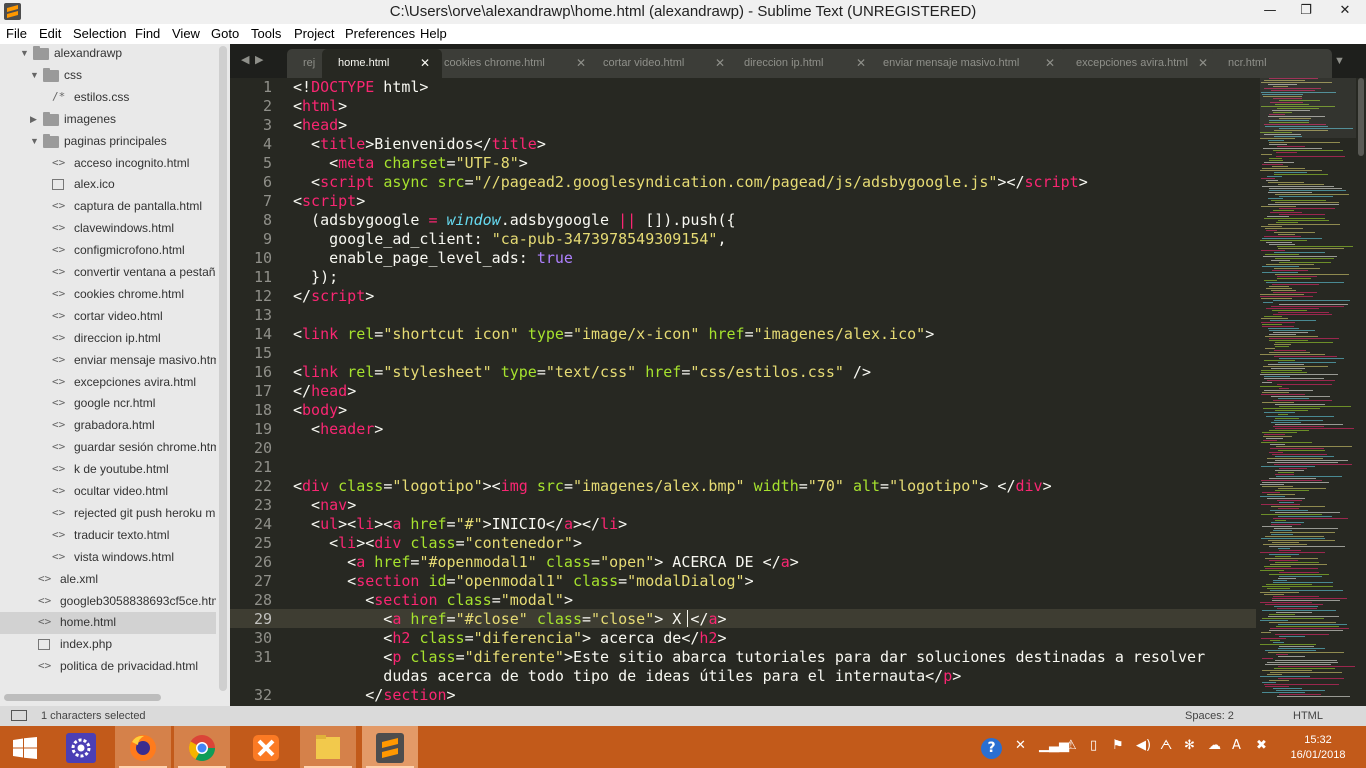  I want to click on settings-icon, so click(84, 747).